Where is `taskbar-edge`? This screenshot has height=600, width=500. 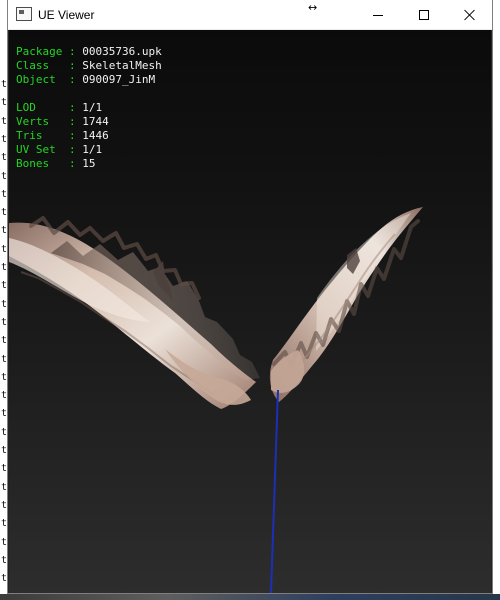 taskbar-edge is located at coordinates (250, 597).